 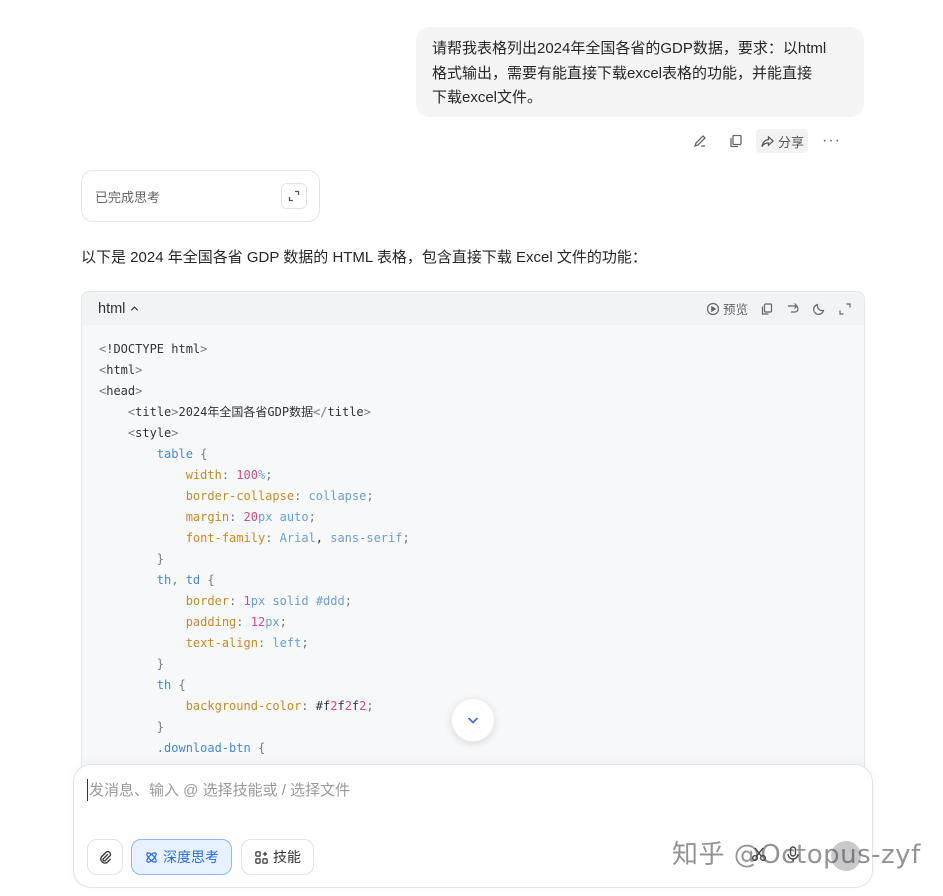 I want to click on preview-label: 预览, so click(x=735, y=310).